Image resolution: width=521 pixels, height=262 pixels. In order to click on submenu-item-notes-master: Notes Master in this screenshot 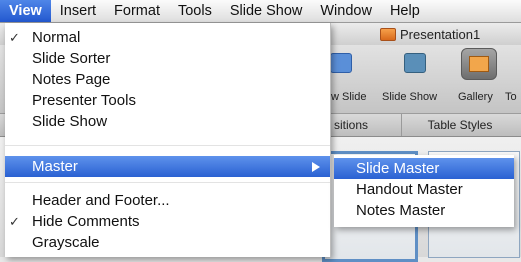, I will do `click(424, 210)`.